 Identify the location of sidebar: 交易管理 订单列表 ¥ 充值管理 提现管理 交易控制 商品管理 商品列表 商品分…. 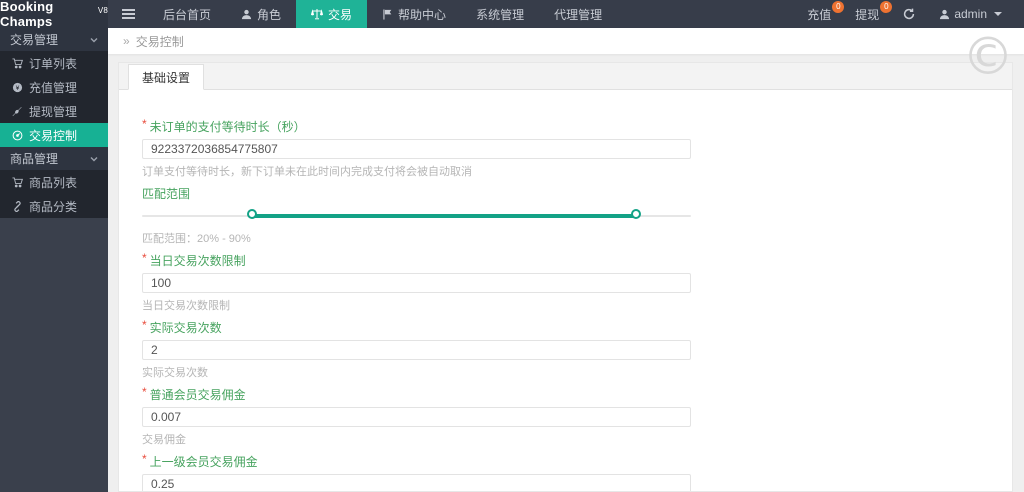
(54, 260).